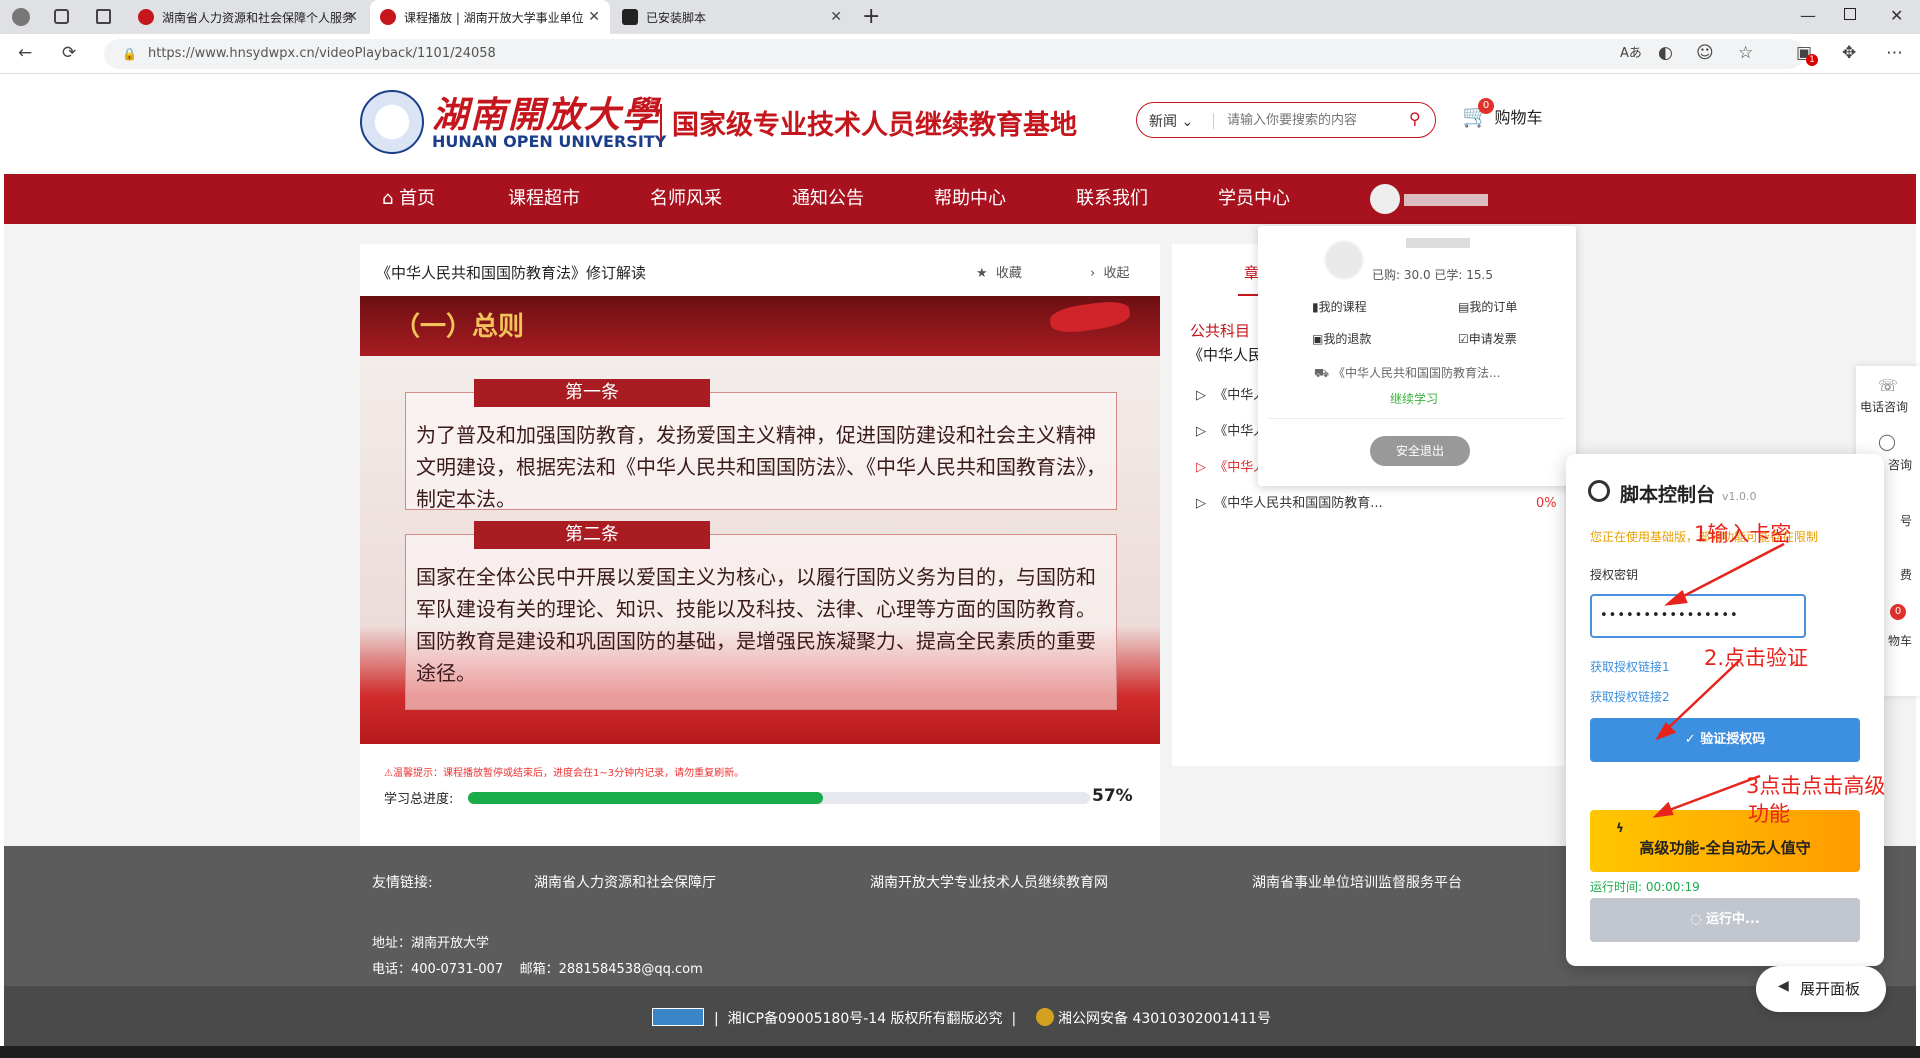 This screenshot has height=1058, width=1920. What do you see at coordinates (494, 17) in the screenshot?
I see `tab-title: 课程播放 | 湖南开放大学事业单位` at bounding box center [494, 17].